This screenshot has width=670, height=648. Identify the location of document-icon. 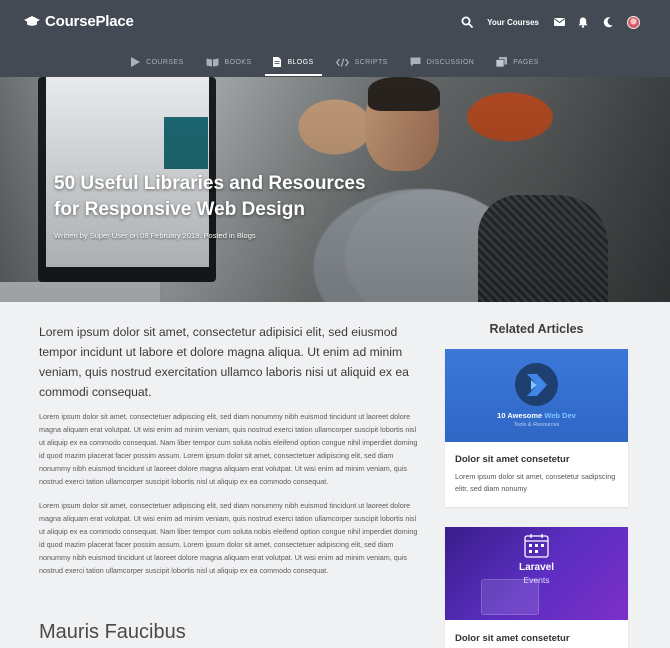
(277, 62).